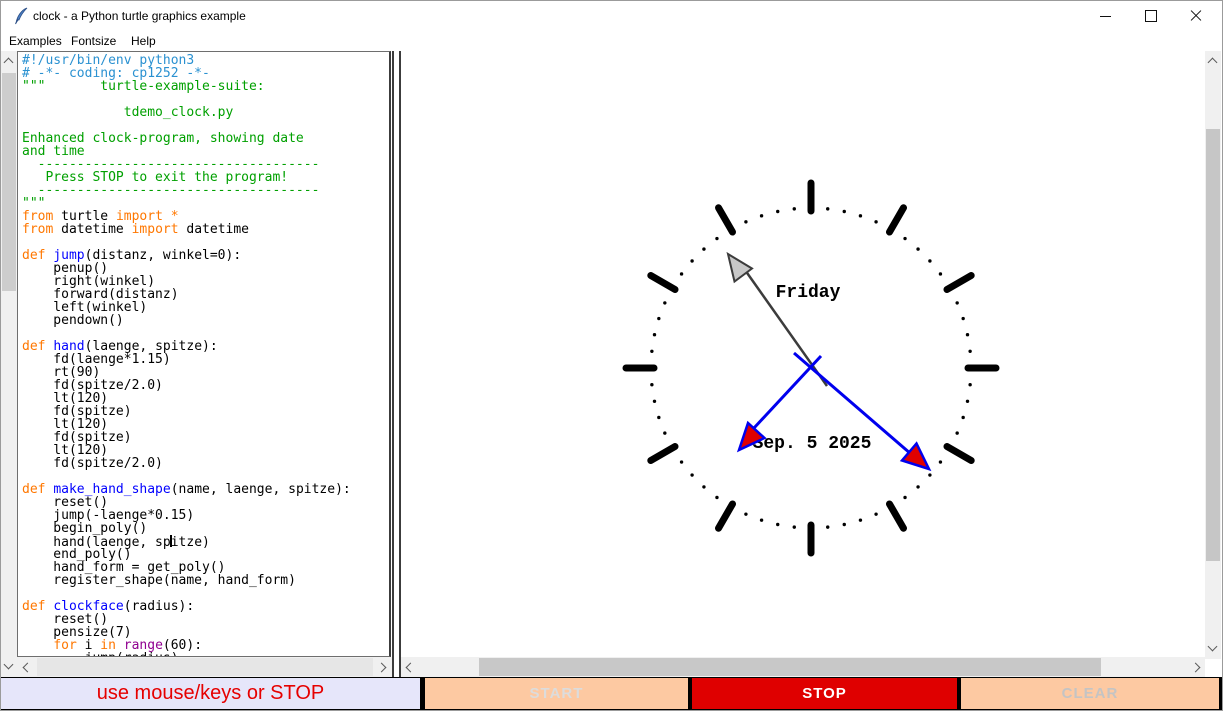 The height and width of the screenshot is (711, 1223). What do you see at coordinates (73, 320) in the screenshot?
I see `code-line: pendown()` at bounding box center [73, 320].